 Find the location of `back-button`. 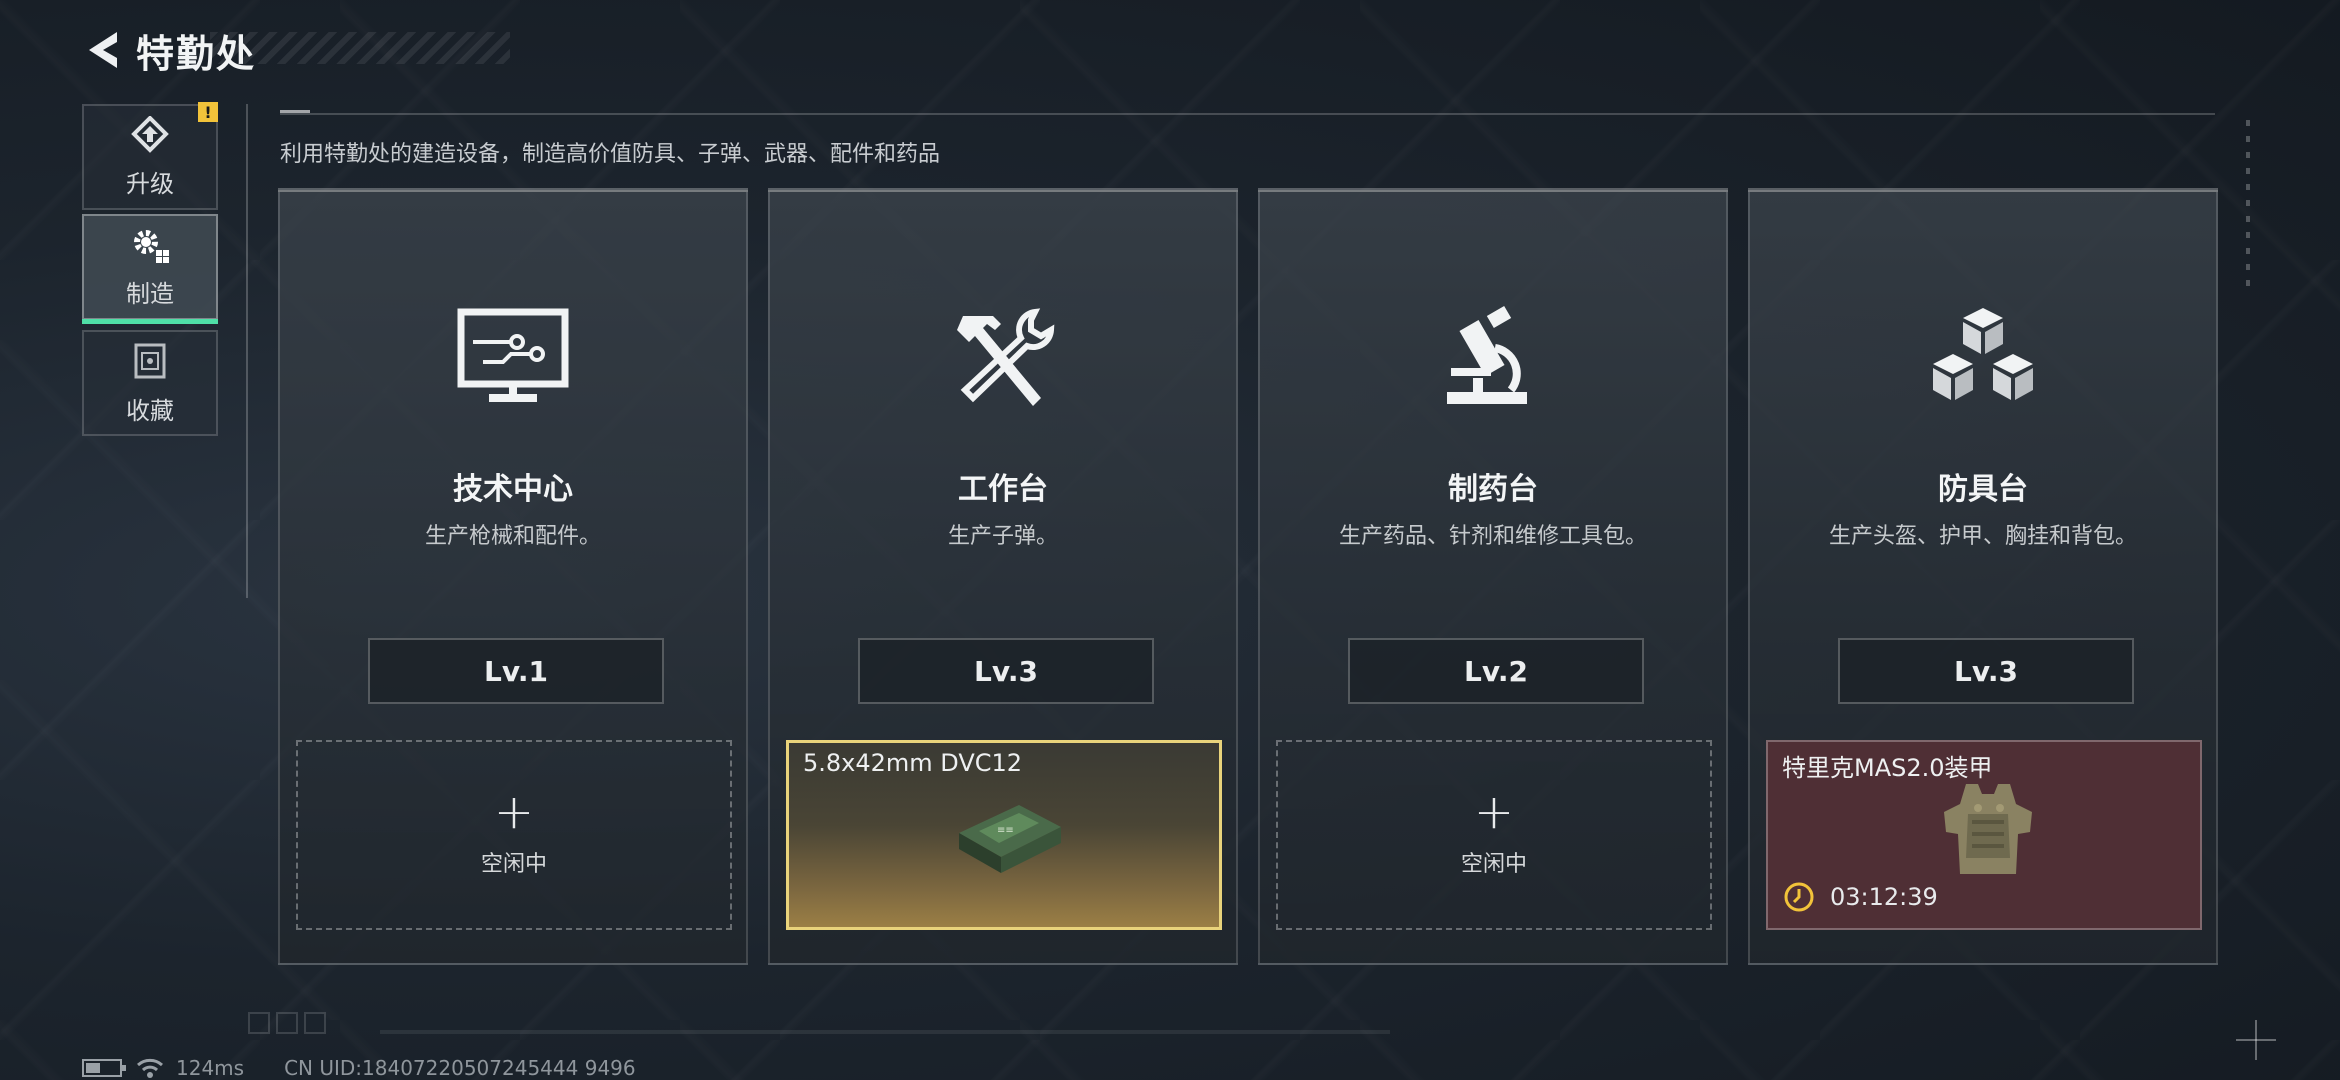

back-button is located at coordinates (103, 50).